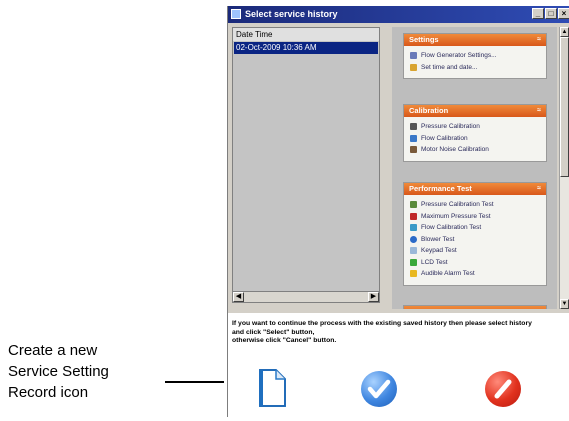  What do you see at coordinates (273, 332) in the screenshot?
I see `message-line-2: and click "Select" button,` at bounding box center [273, 332].